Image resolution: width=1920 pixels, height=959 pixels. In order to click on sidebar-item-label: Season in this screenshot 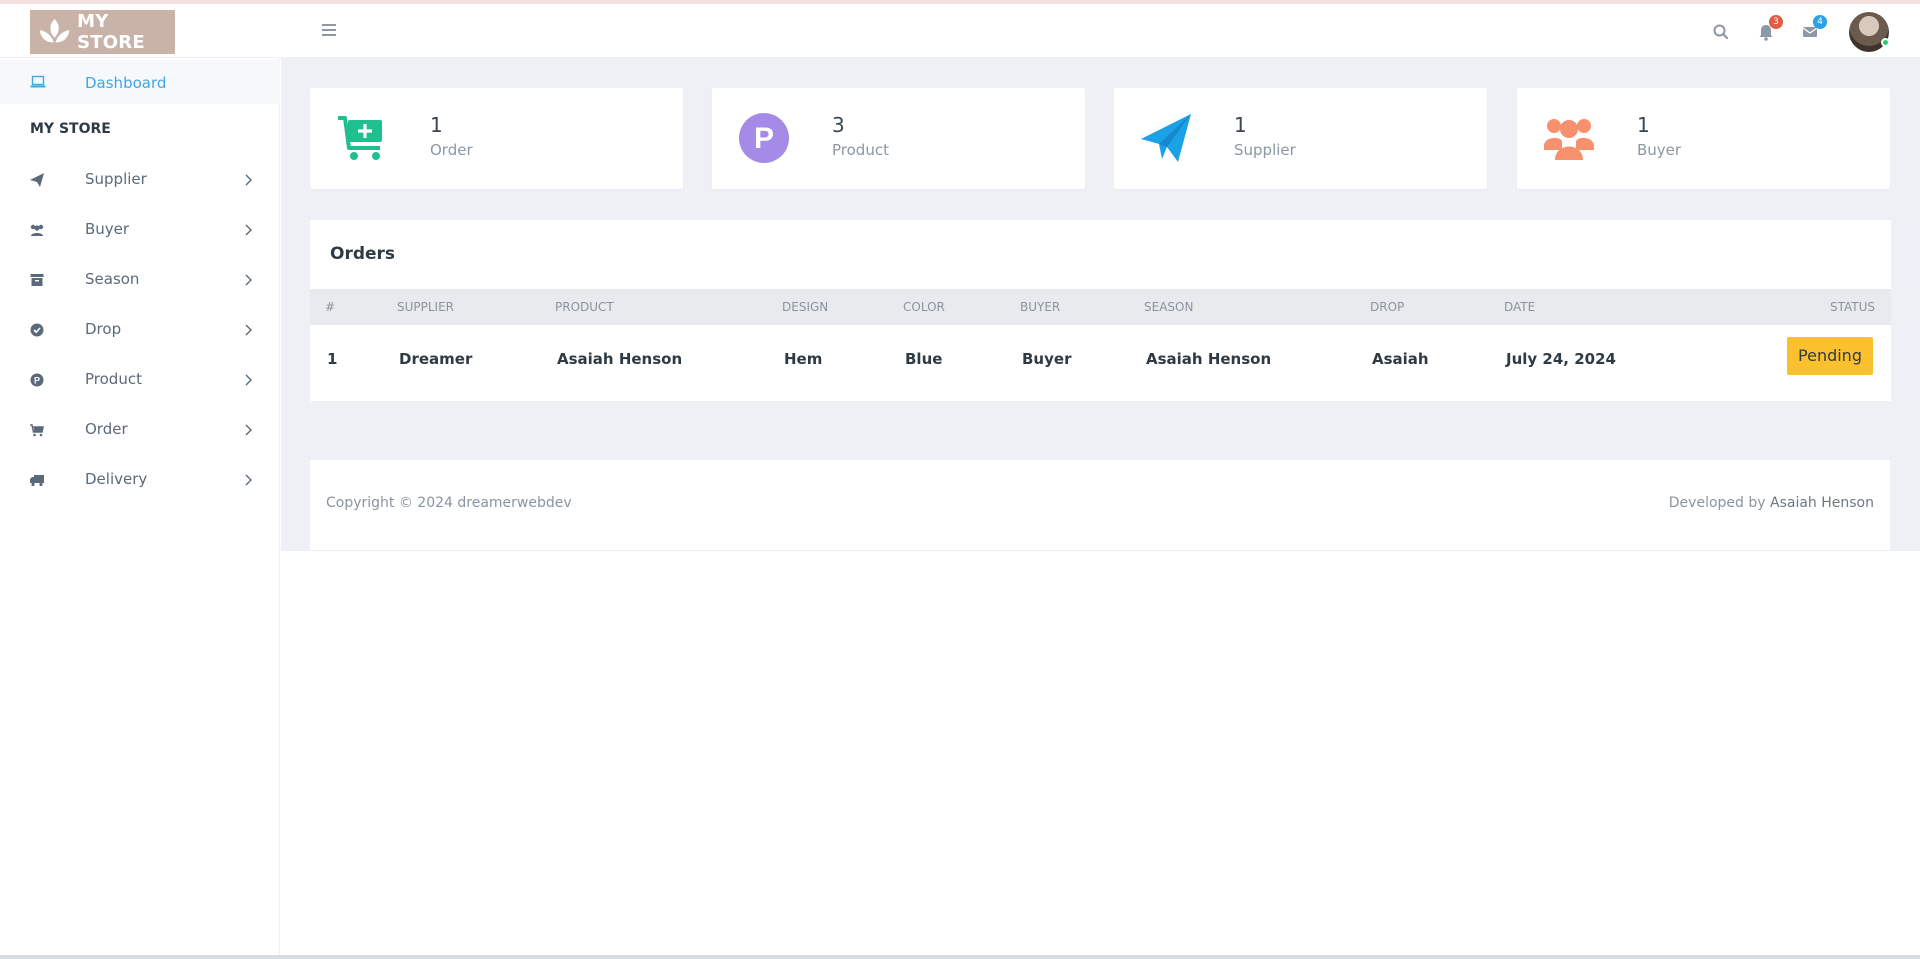, I will do `click(112, 279)`.